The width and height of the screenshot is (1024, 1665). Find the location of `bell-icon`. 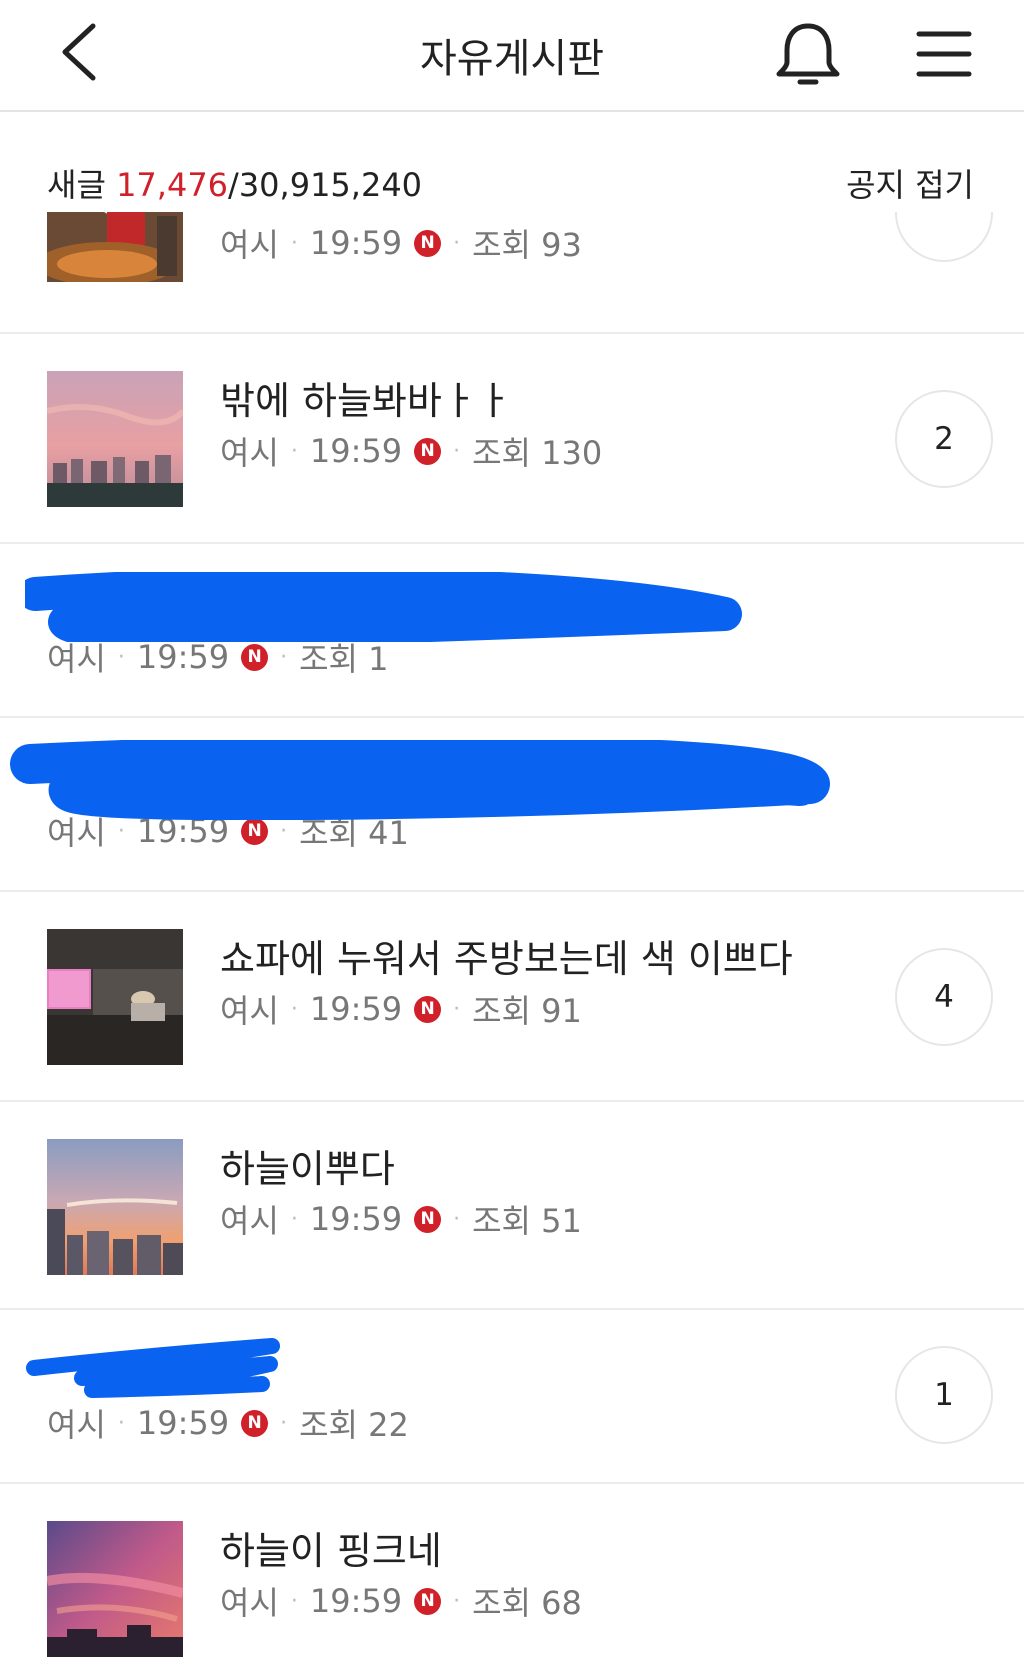

bell-icon is located at coordinates (808, 54).